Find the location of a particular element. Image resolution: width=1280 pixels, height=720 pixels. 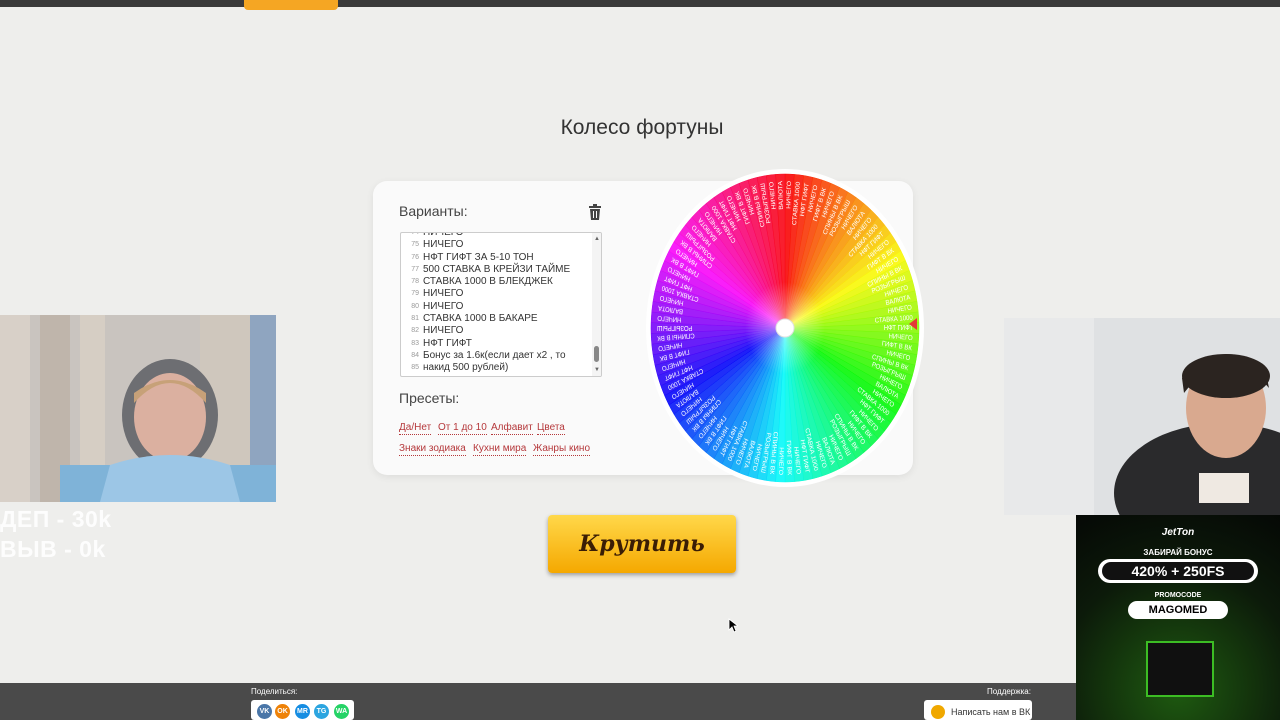

wheel-segment-label: ВАЛЮТА is located at coordinates (780, 195).